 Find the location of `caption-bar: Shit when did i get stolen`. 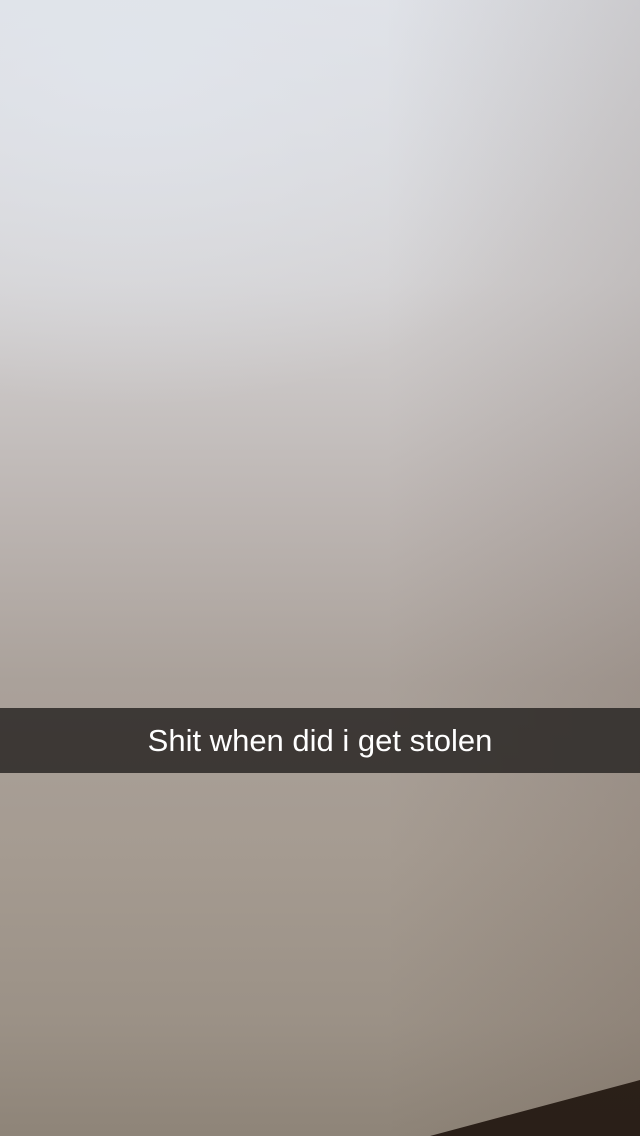

caption-bar: Shit when did i get stolen is located at coordinates (320, 740).